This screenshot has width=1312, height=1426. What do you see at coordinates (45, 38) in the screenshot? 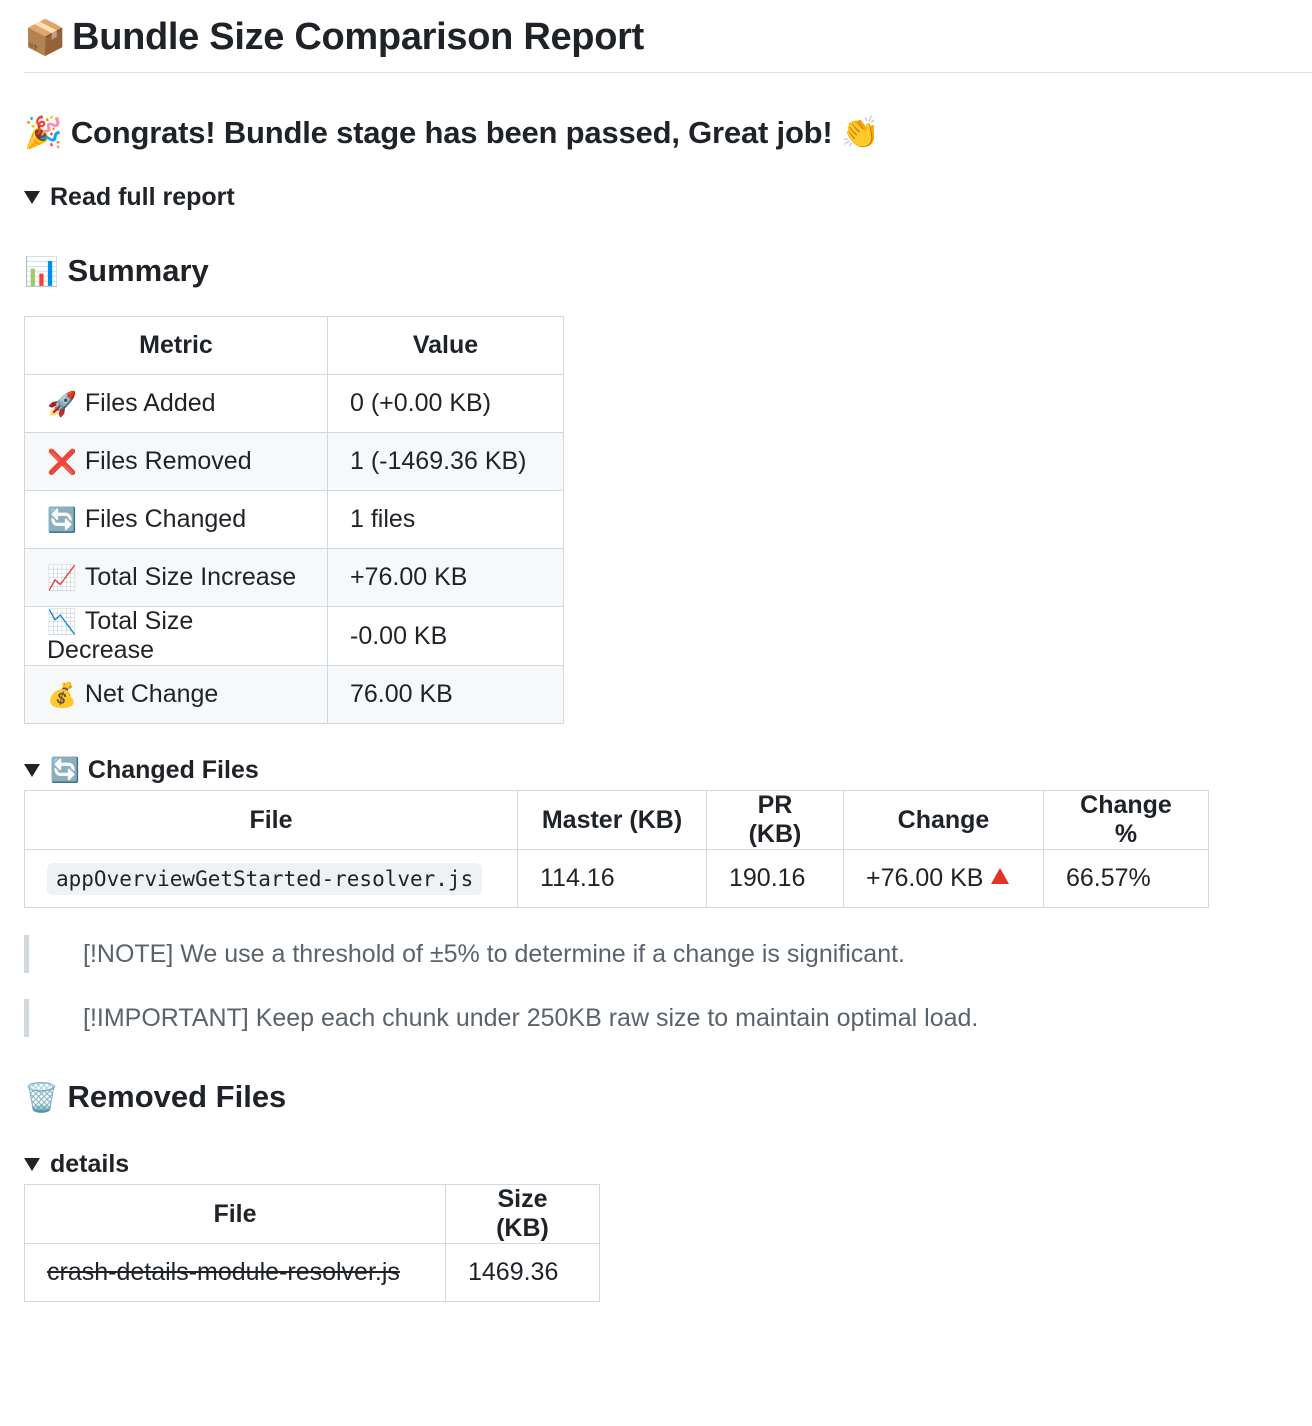
I see `package-icon: 📦` at bounding box center [45, 38].